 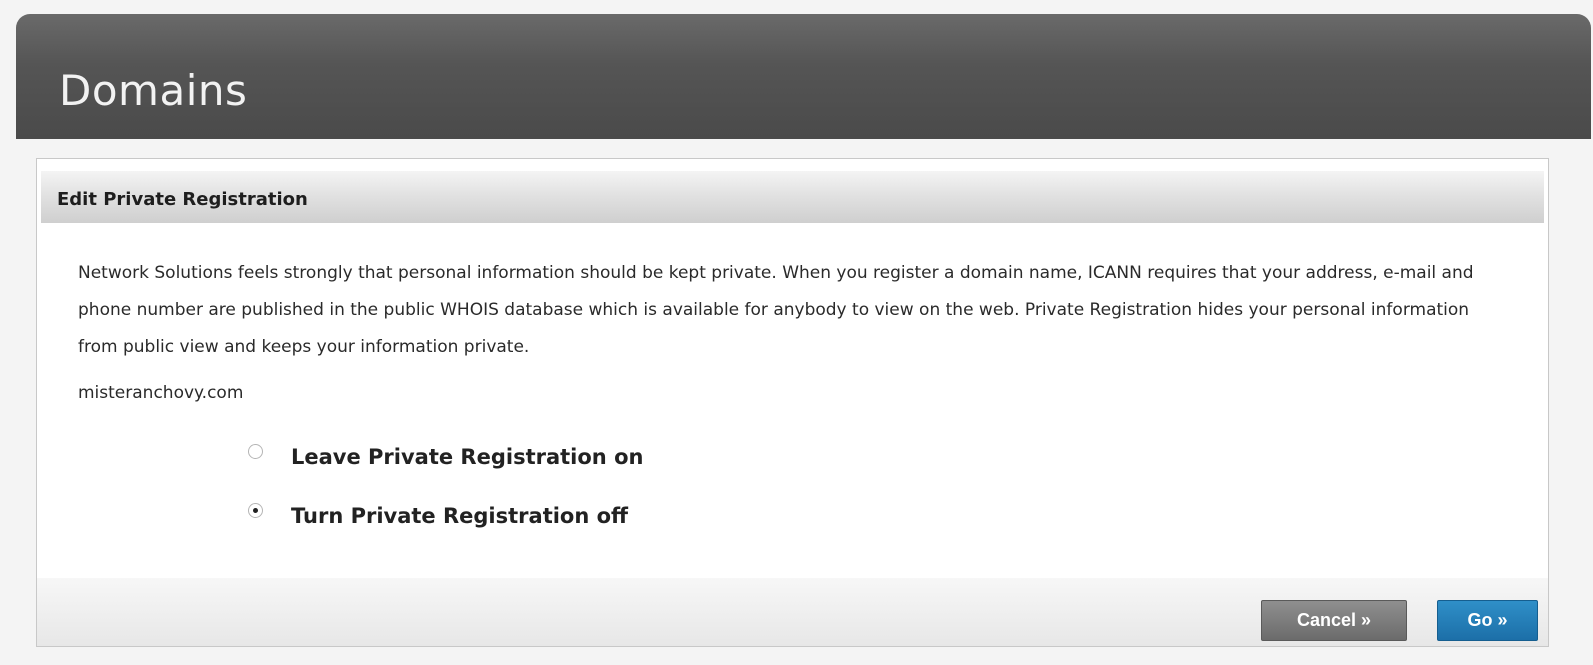 I want to click on cancel-button: Cancel », so click(x=1334, y=620).